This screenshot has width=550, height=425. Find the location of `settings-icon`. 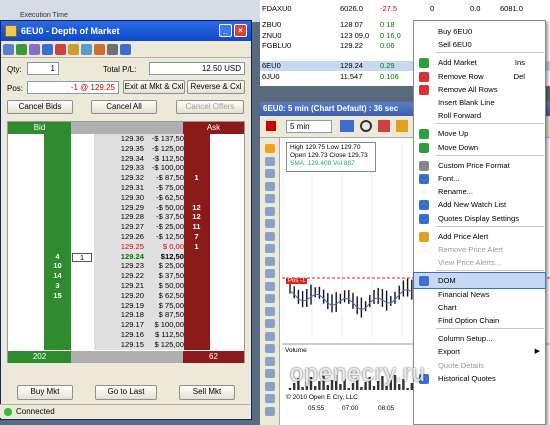

settings-icon is located at coordinates (8, 49).